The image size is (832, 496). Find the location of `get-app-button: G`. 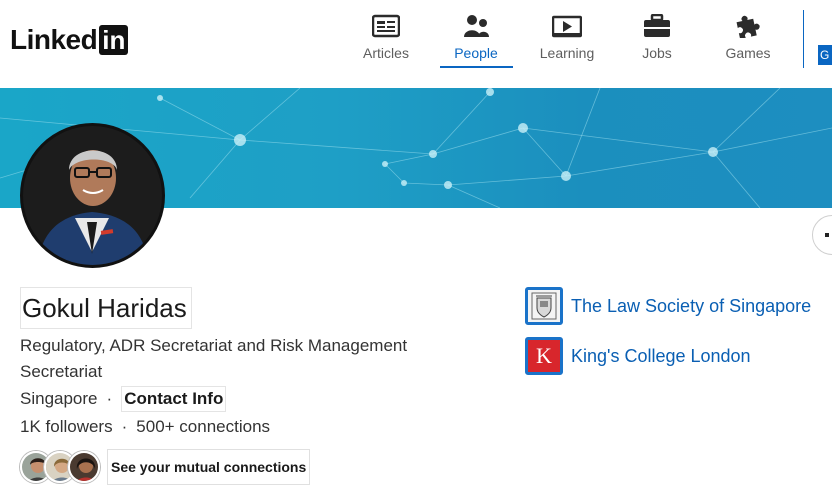

get-app-button: G is located at coordinates (825, 55).